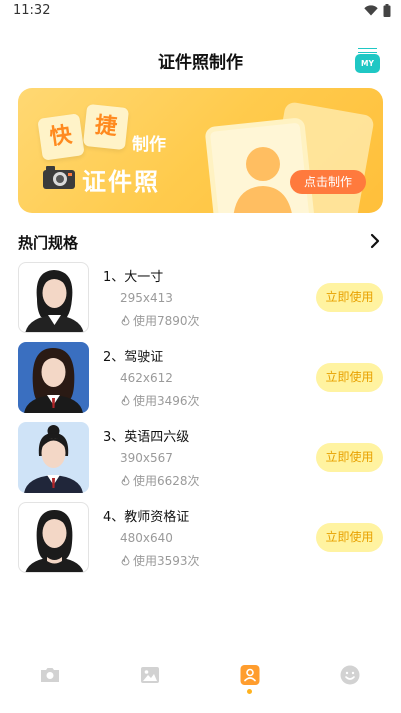 The height and width of the screenshot is (713, 401). I want to click on status-time: 11:32, so click(32, 10).